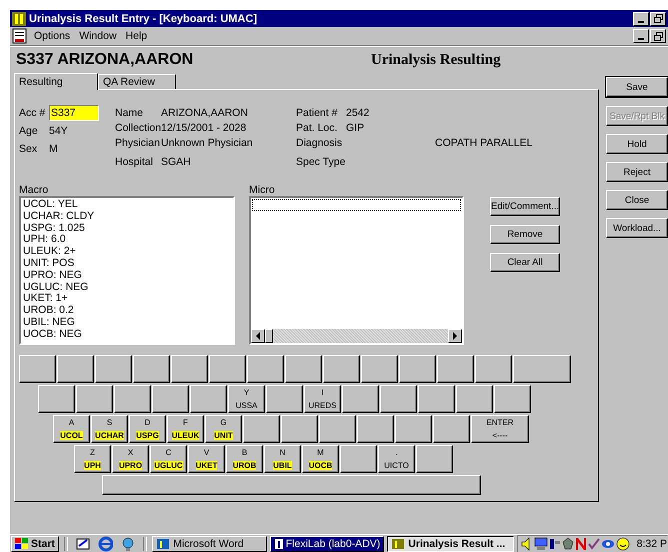 The width and height of the screenshot is (668, 552). What do you see at coordinates (98, 36) in the screenshot?
I see `menu-item: Window` at bounding box center [98, 36].